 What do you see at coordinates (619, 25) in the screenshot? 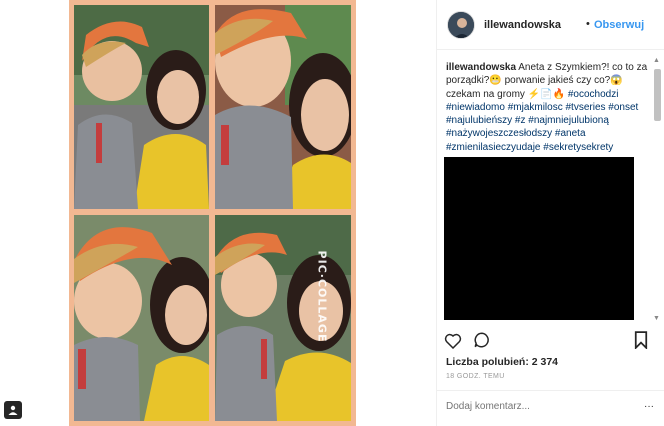
I see `follow-button: Obserwuj` at bounding box center [619, 25].